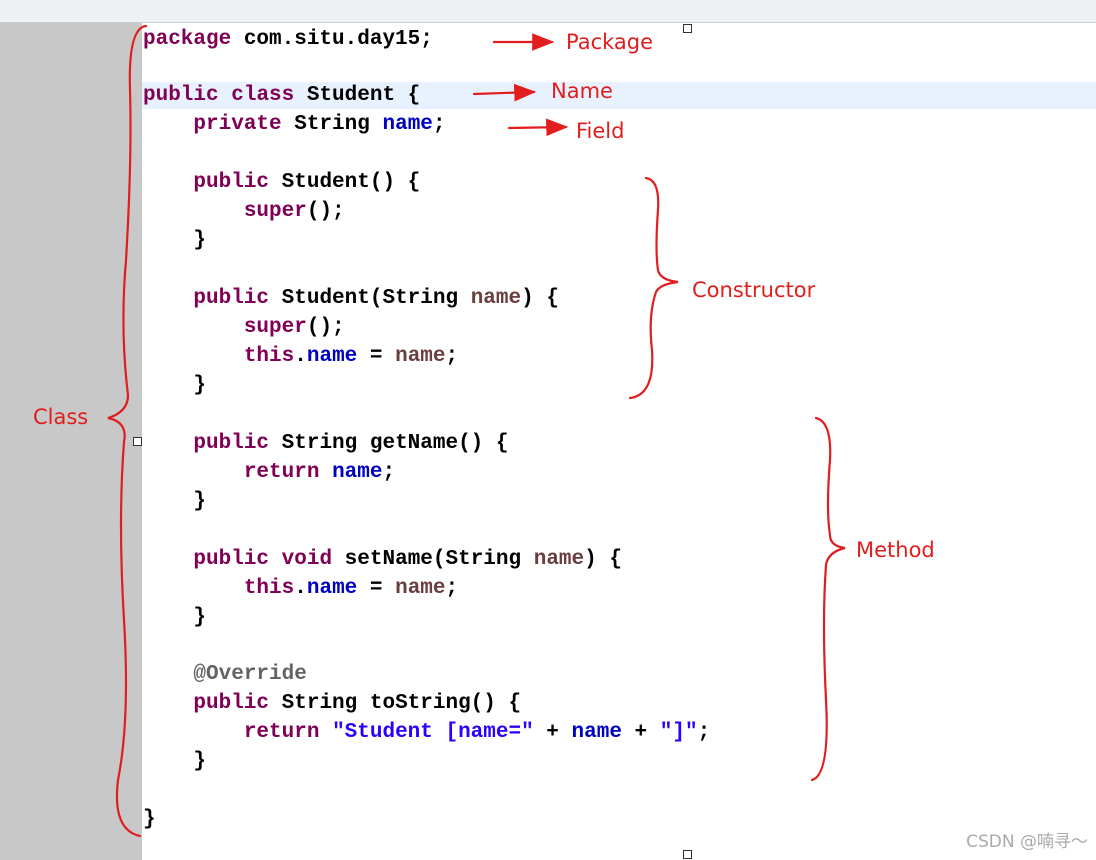 This screenshot has height=860, width=1096. Describe the element at coordinates (127, 431) in the screenshot. I see `class-brace` at that location.